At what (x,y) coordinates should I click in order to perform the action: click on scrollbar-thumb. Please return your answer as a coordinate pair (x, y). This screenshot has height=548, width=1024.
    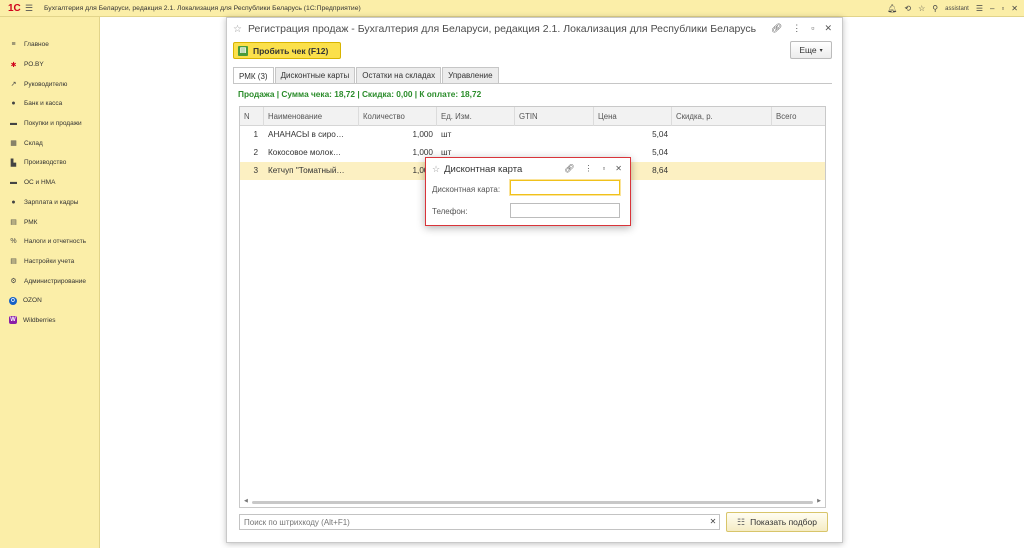
    Looking at the image, I should click on (532, 502).